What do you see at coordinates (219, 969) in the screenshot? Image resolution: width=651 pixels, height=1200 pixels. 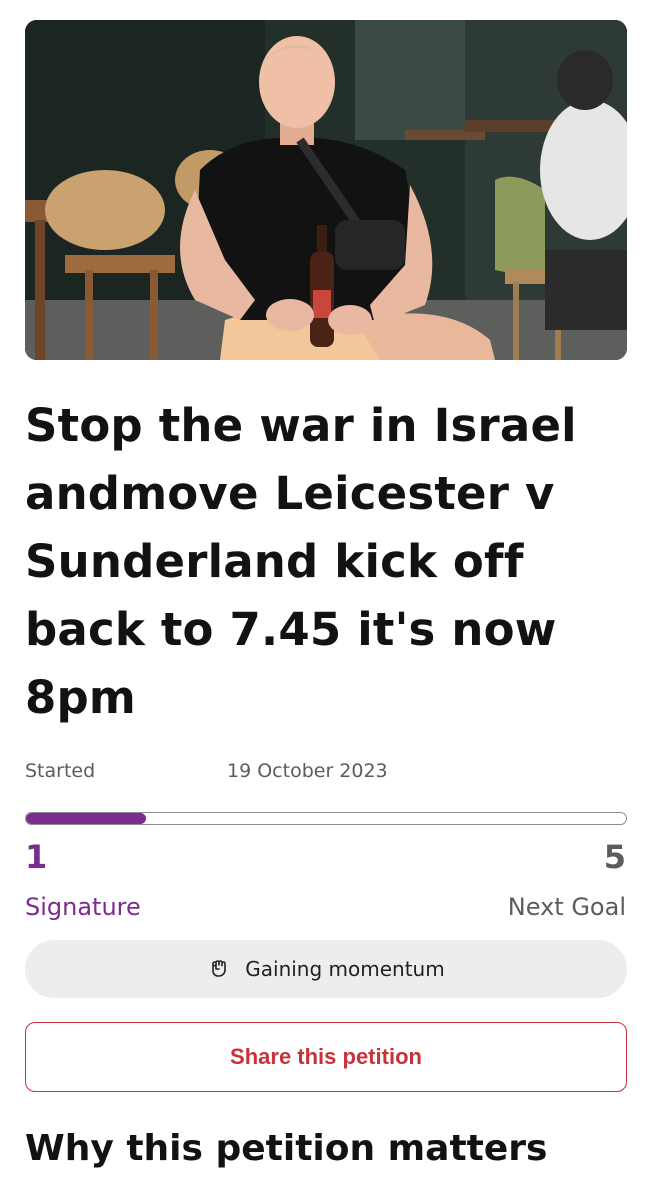 I see `raised-fist-icon` at bounding box center [219, 969].